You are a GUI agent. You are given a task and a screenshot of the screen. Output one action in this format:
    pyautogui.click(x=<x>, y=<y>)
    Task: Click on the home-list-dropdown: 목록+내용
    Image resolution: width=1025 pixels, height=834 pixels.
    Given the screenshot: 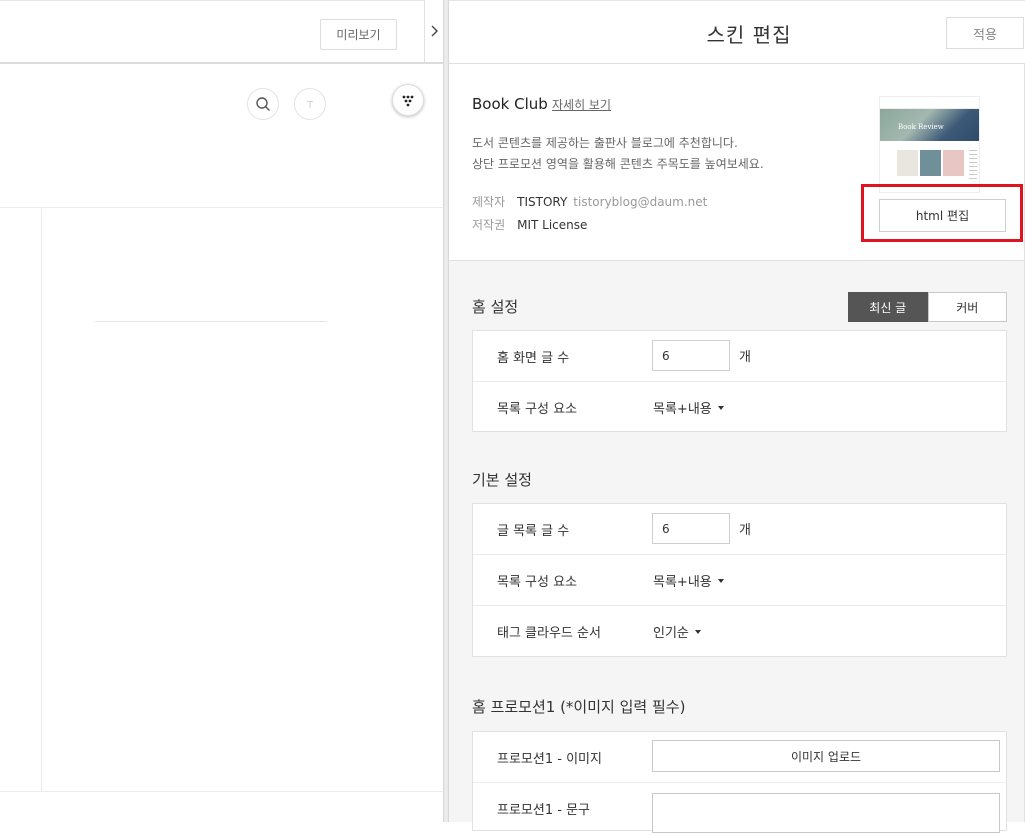 What is the action you would take?
    pyautogui.click(x=688, y=407)
    